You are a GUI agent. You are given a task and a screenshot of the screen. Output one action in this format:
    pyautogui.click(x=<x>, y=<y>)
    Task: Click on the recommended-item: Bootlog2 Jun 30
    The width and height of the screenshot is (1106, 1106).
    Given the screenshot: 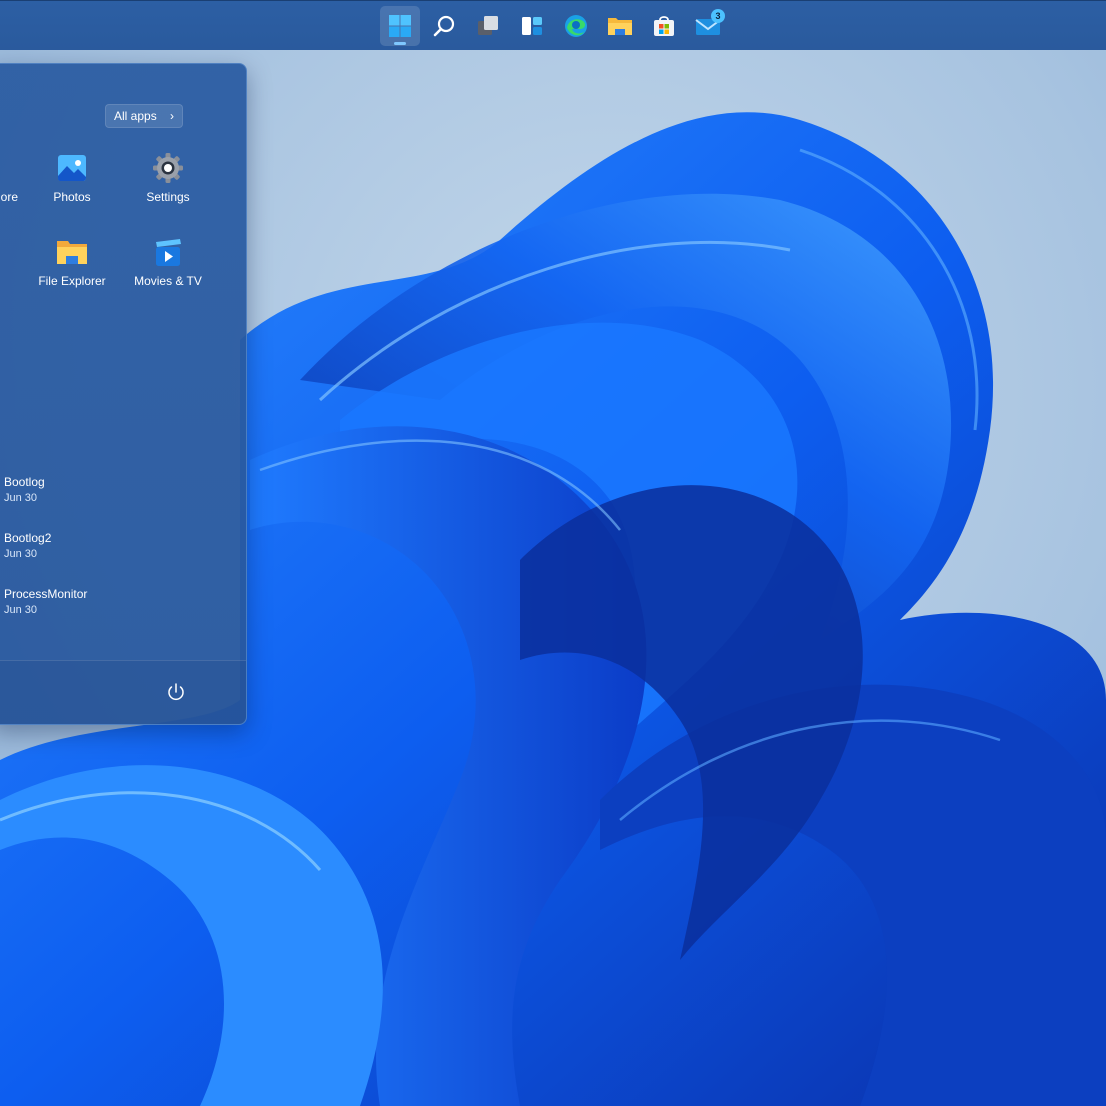 What is the action you would take?
    pyautogui.click(x=94, y=551)
    